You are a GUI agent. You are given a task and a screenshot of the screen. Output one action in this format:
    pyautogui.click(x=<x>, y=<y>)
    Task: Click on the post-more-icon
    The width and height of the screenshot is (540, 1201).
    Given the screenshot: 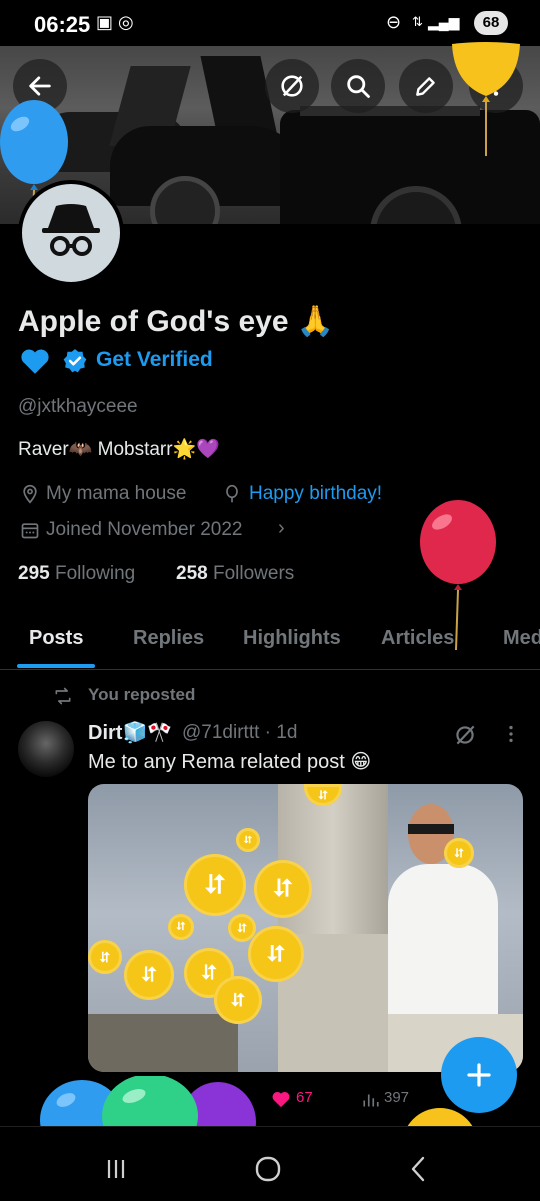 What is the action you would take?
    pyautogui.click(x=511, y=734)
    